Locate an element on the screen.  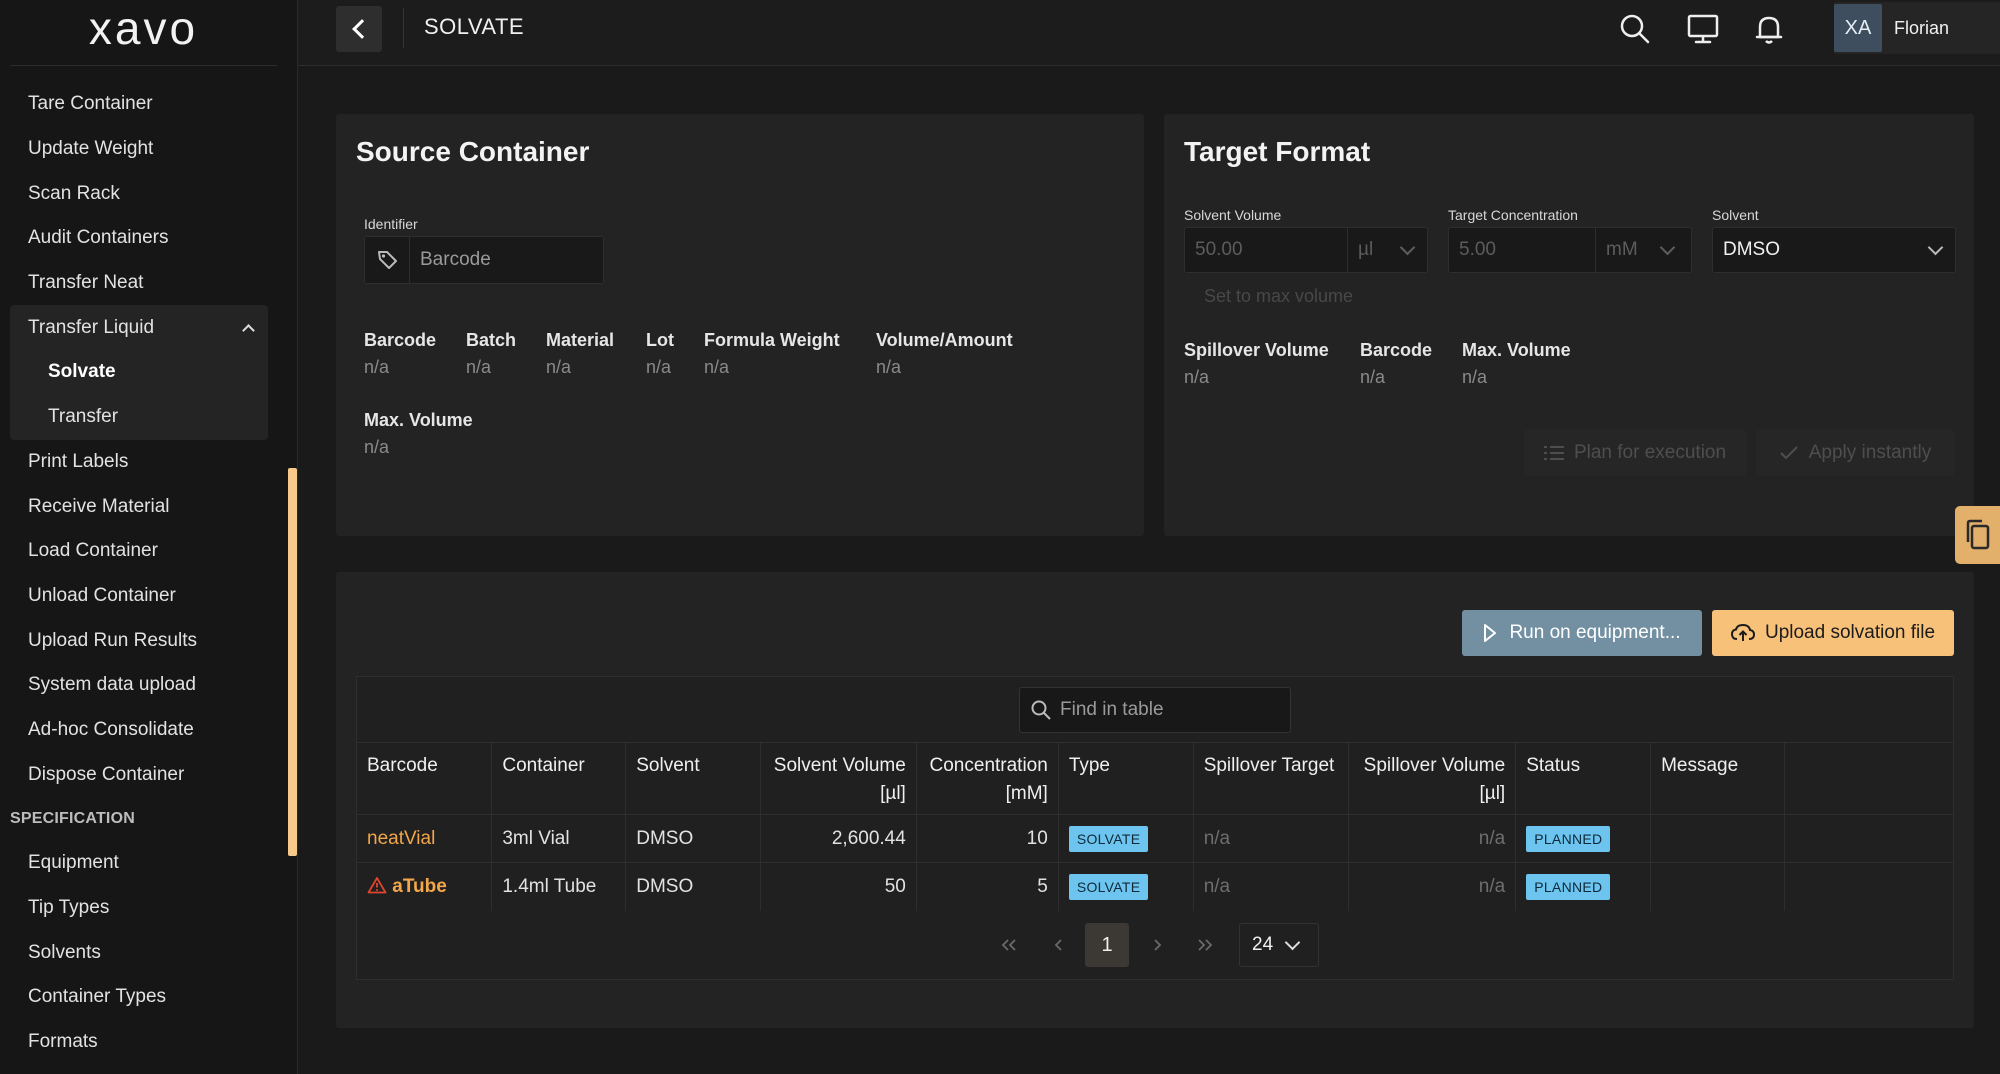
identifier-input: Barcode is located at coordinates (484, 260).